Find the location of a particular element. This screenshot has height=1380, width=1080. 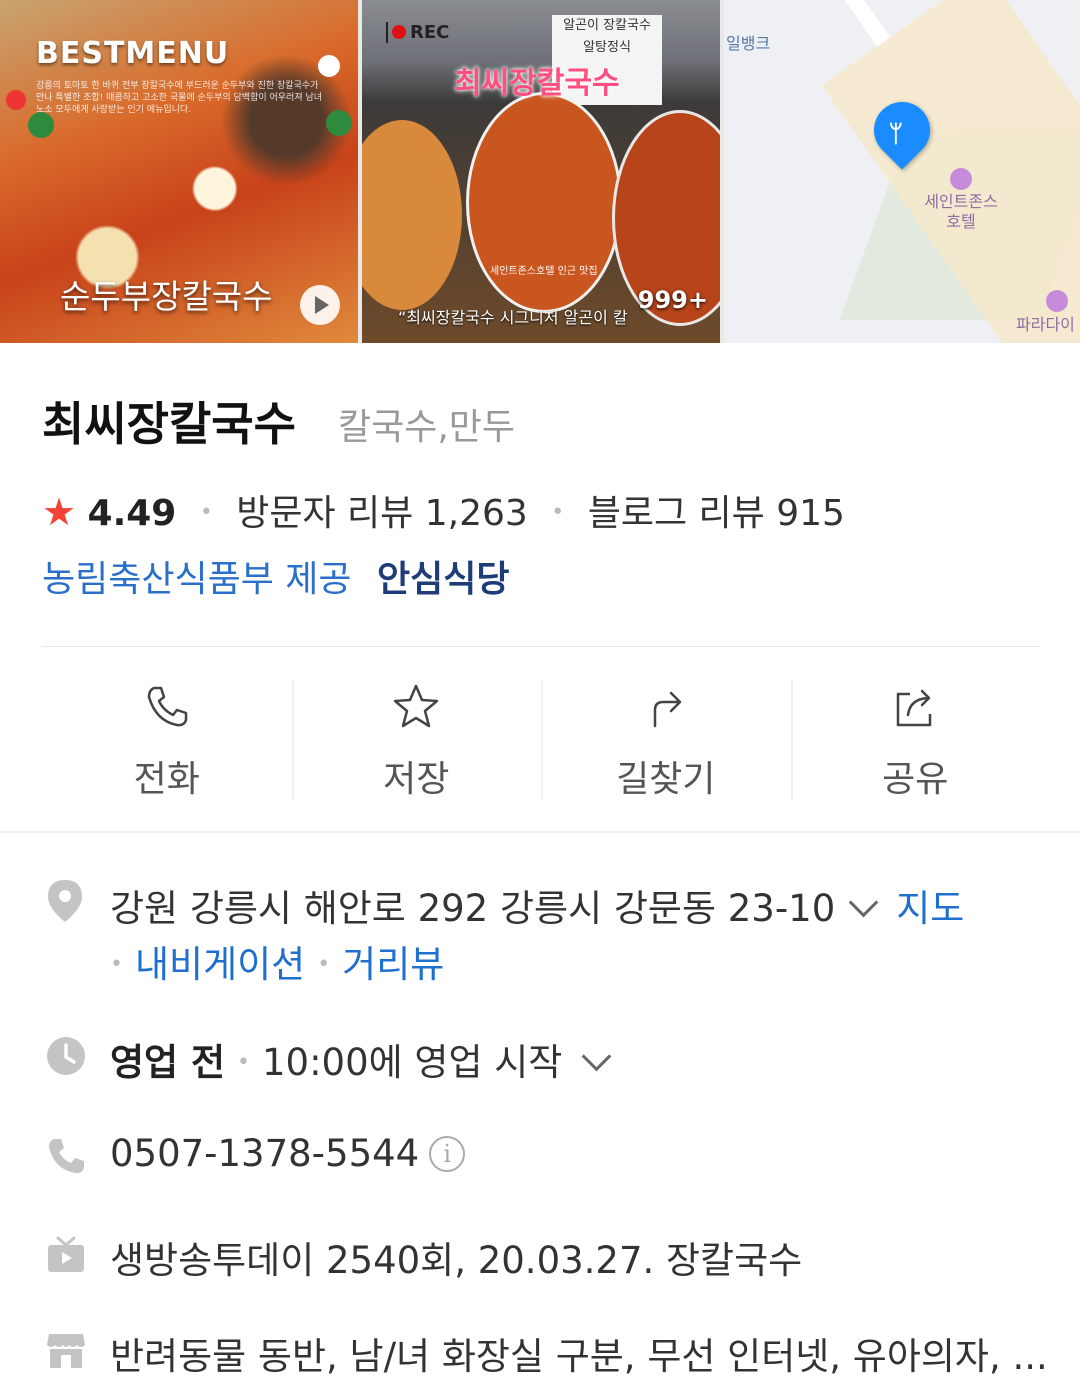

star-icon: ★ is located at coordinates (59, 512).